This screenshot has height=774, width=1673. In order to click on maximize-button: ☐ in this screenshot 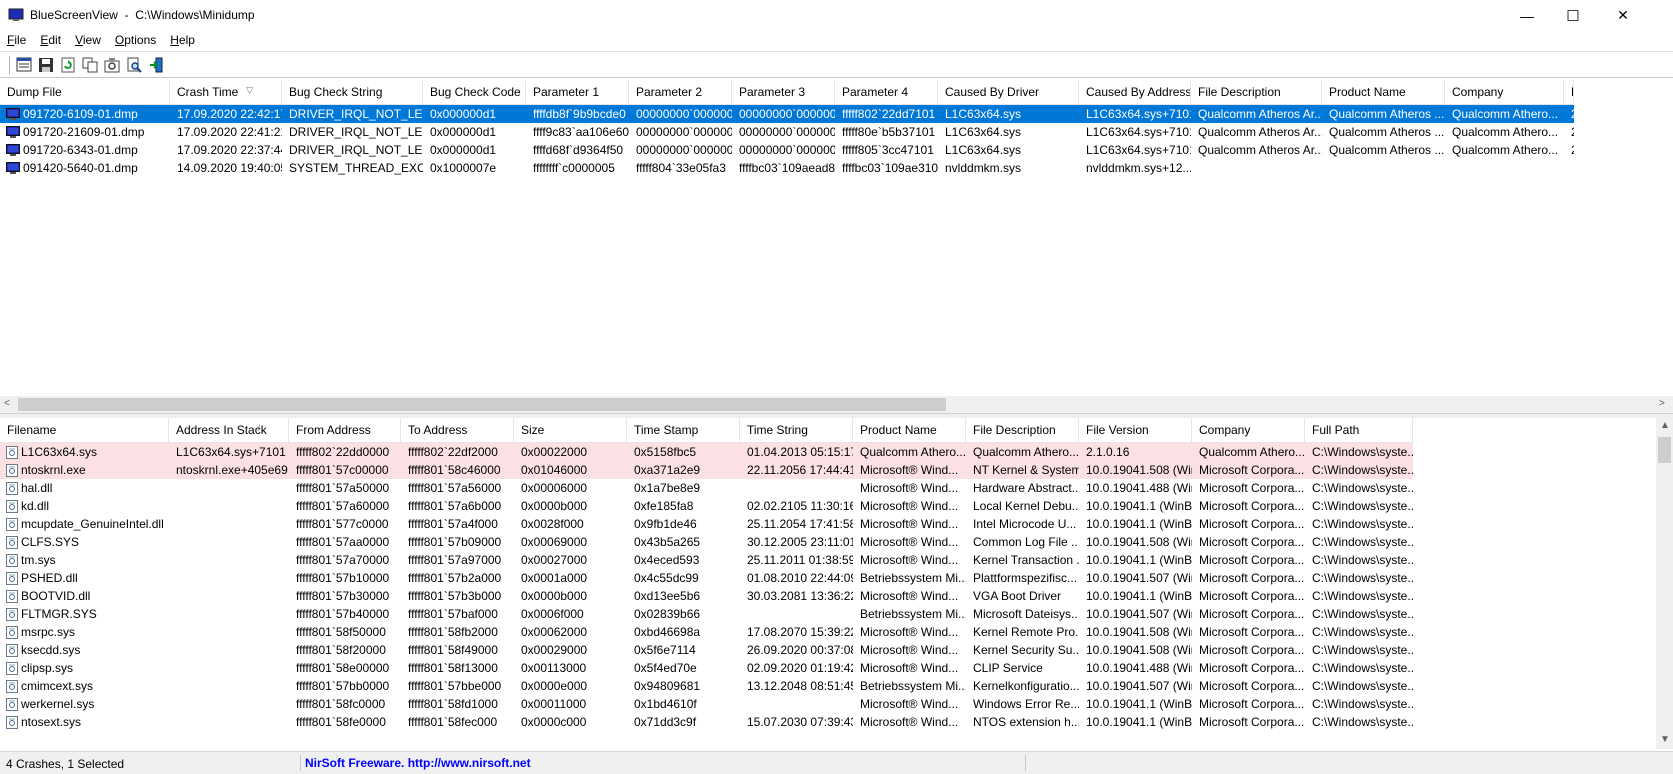, I will do `click(1573, 15)`.